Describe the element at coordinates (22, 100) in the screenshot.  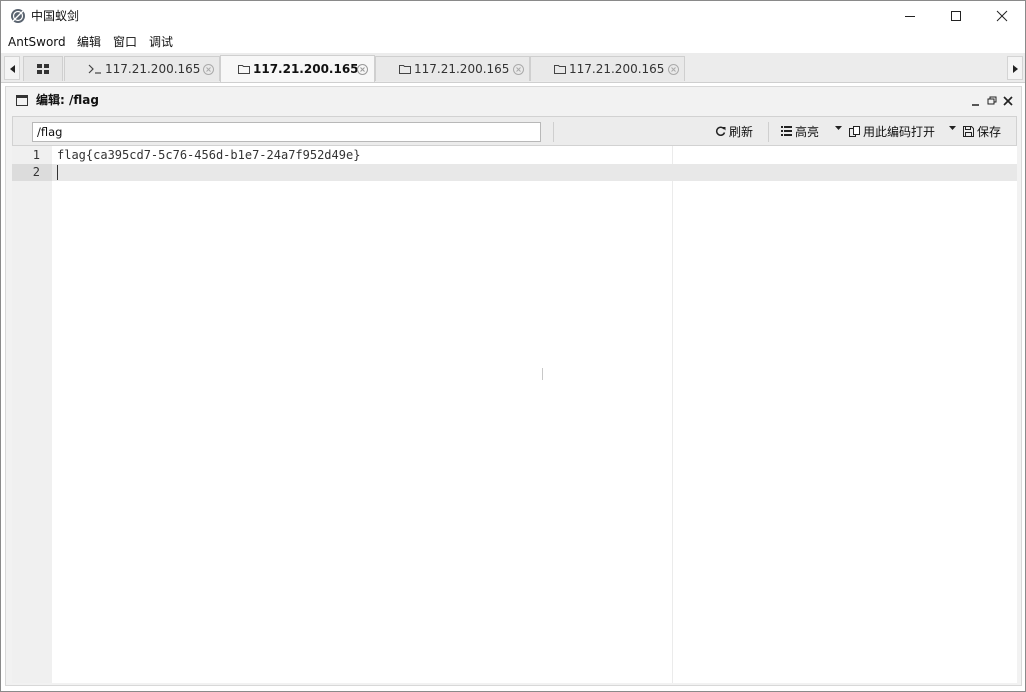
I see `window-icon` at that location.